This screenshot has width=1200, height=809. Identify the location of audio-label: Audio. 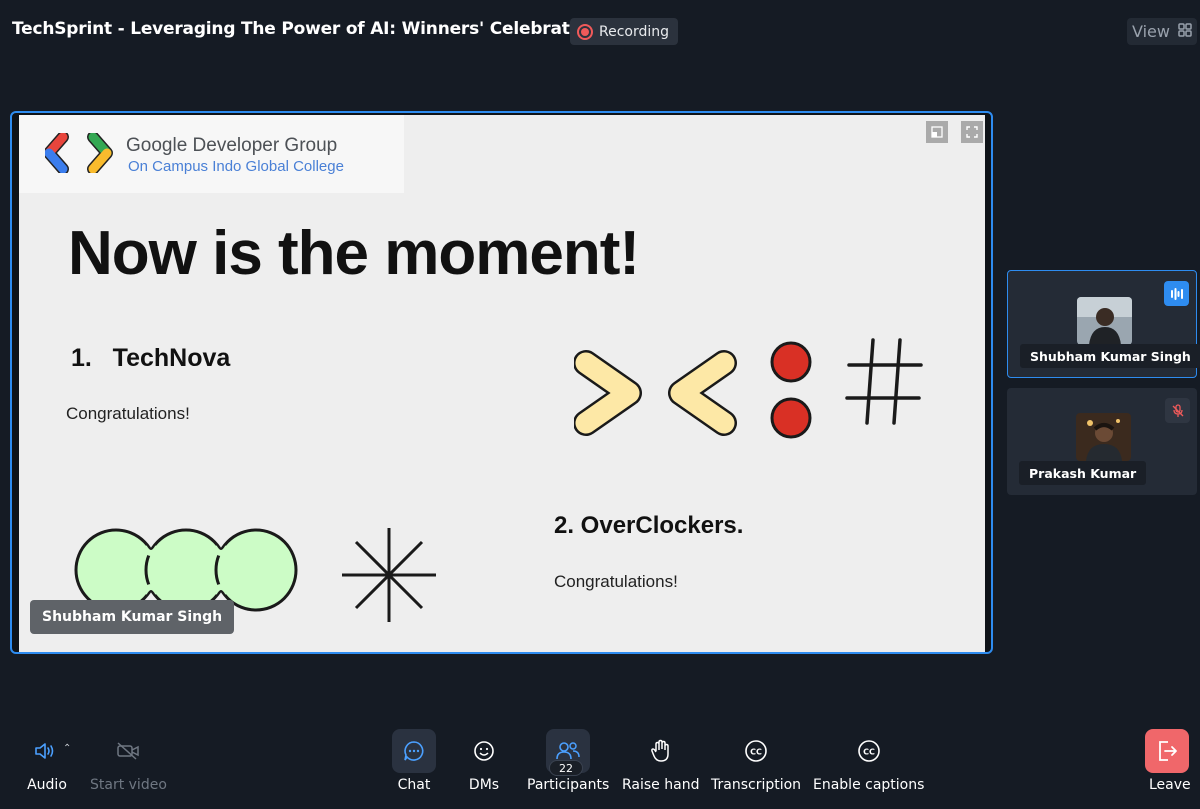
(47, 785).